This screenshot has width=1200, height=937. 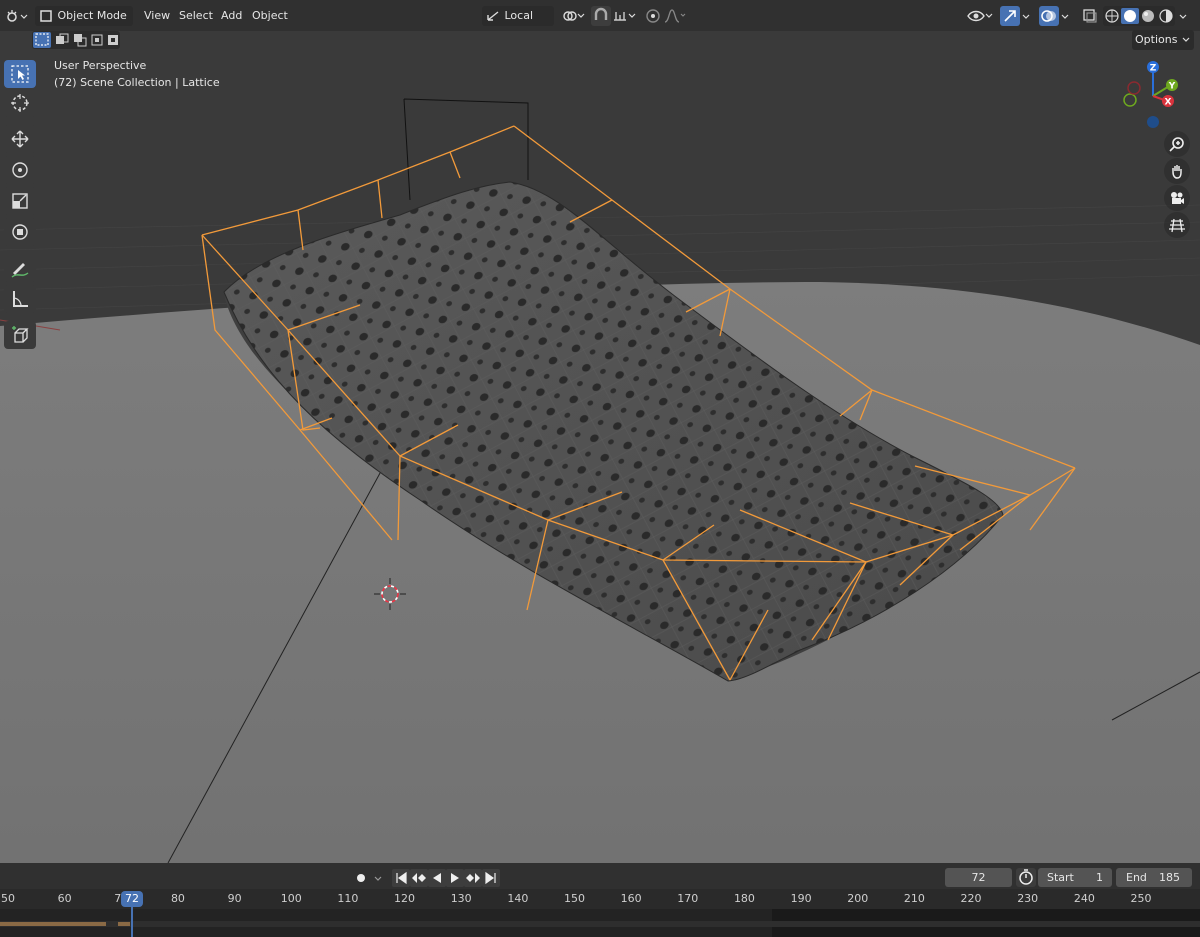 I want to click on wireframe-shading-icon, so click(x=1112, y=16).